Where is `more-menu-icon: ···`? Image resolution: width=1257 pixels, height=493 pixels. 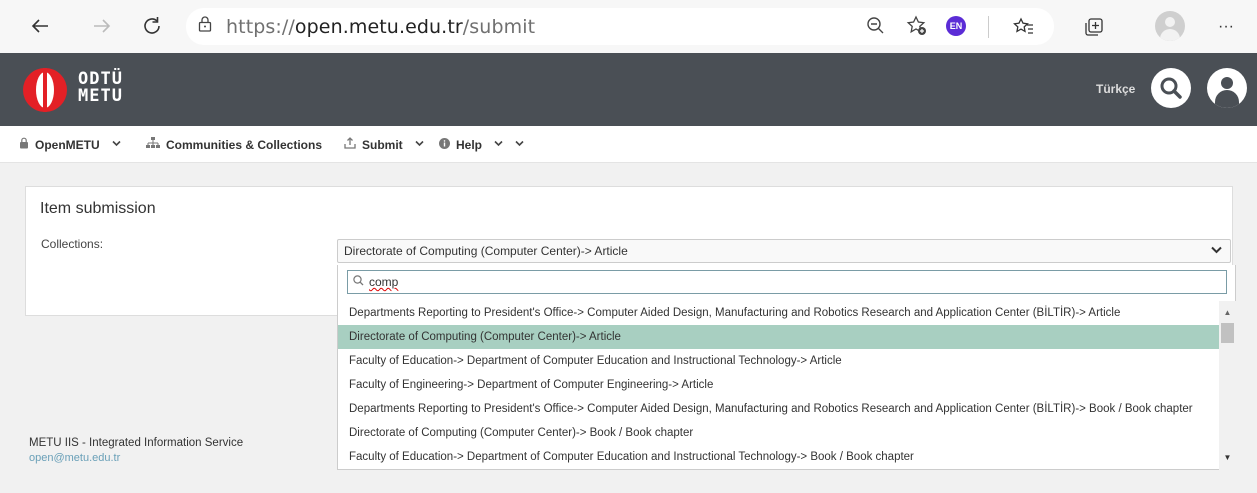 more-menu-icon: ··· is located at coordinates (1226, 27).